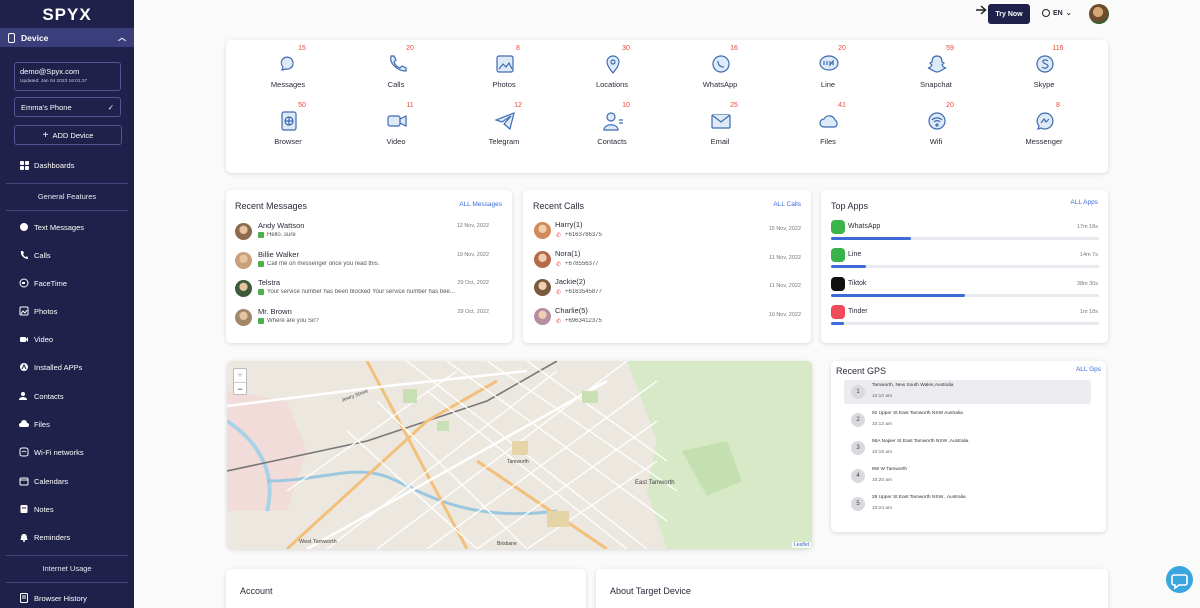 This screenshot has height=608, width=1200. Describe the element at coordinates (559, 206) in the screenshot. I see `recent-calls-title: Recent Calls` at that location.